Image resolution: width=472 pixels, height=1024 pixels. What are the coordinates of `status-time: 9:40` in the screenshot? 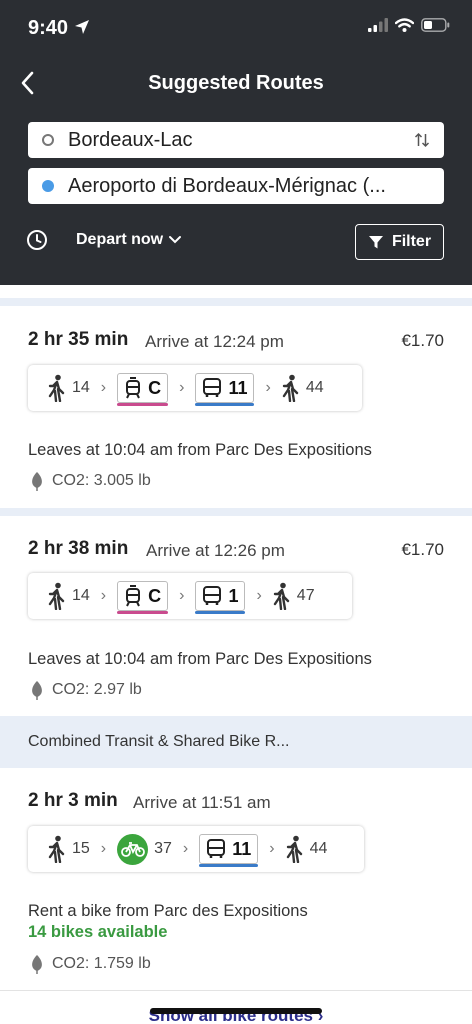 It's located at (48, 28).